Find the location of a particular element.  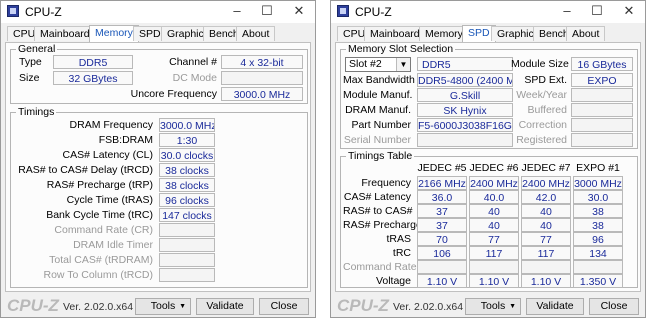

timing-value: 30.0 clocks is located at coordinates (187, 155).